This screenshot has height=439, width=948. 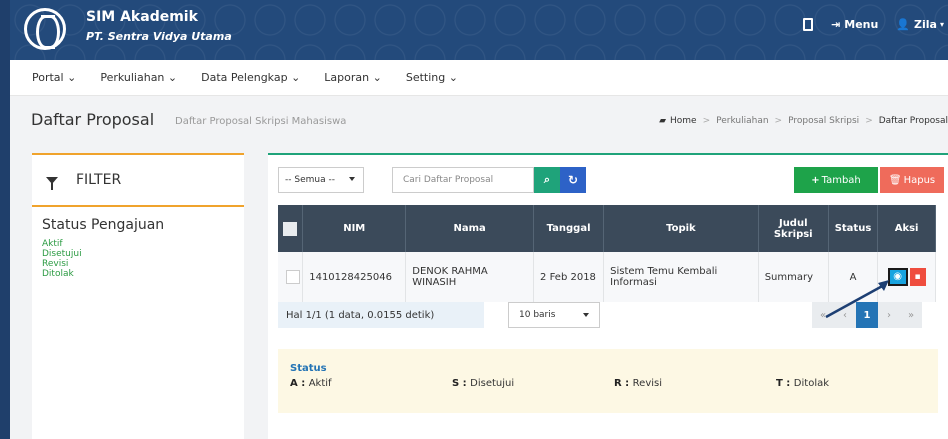 I want to click on user-label: Zila, so click(x=925, y=24).